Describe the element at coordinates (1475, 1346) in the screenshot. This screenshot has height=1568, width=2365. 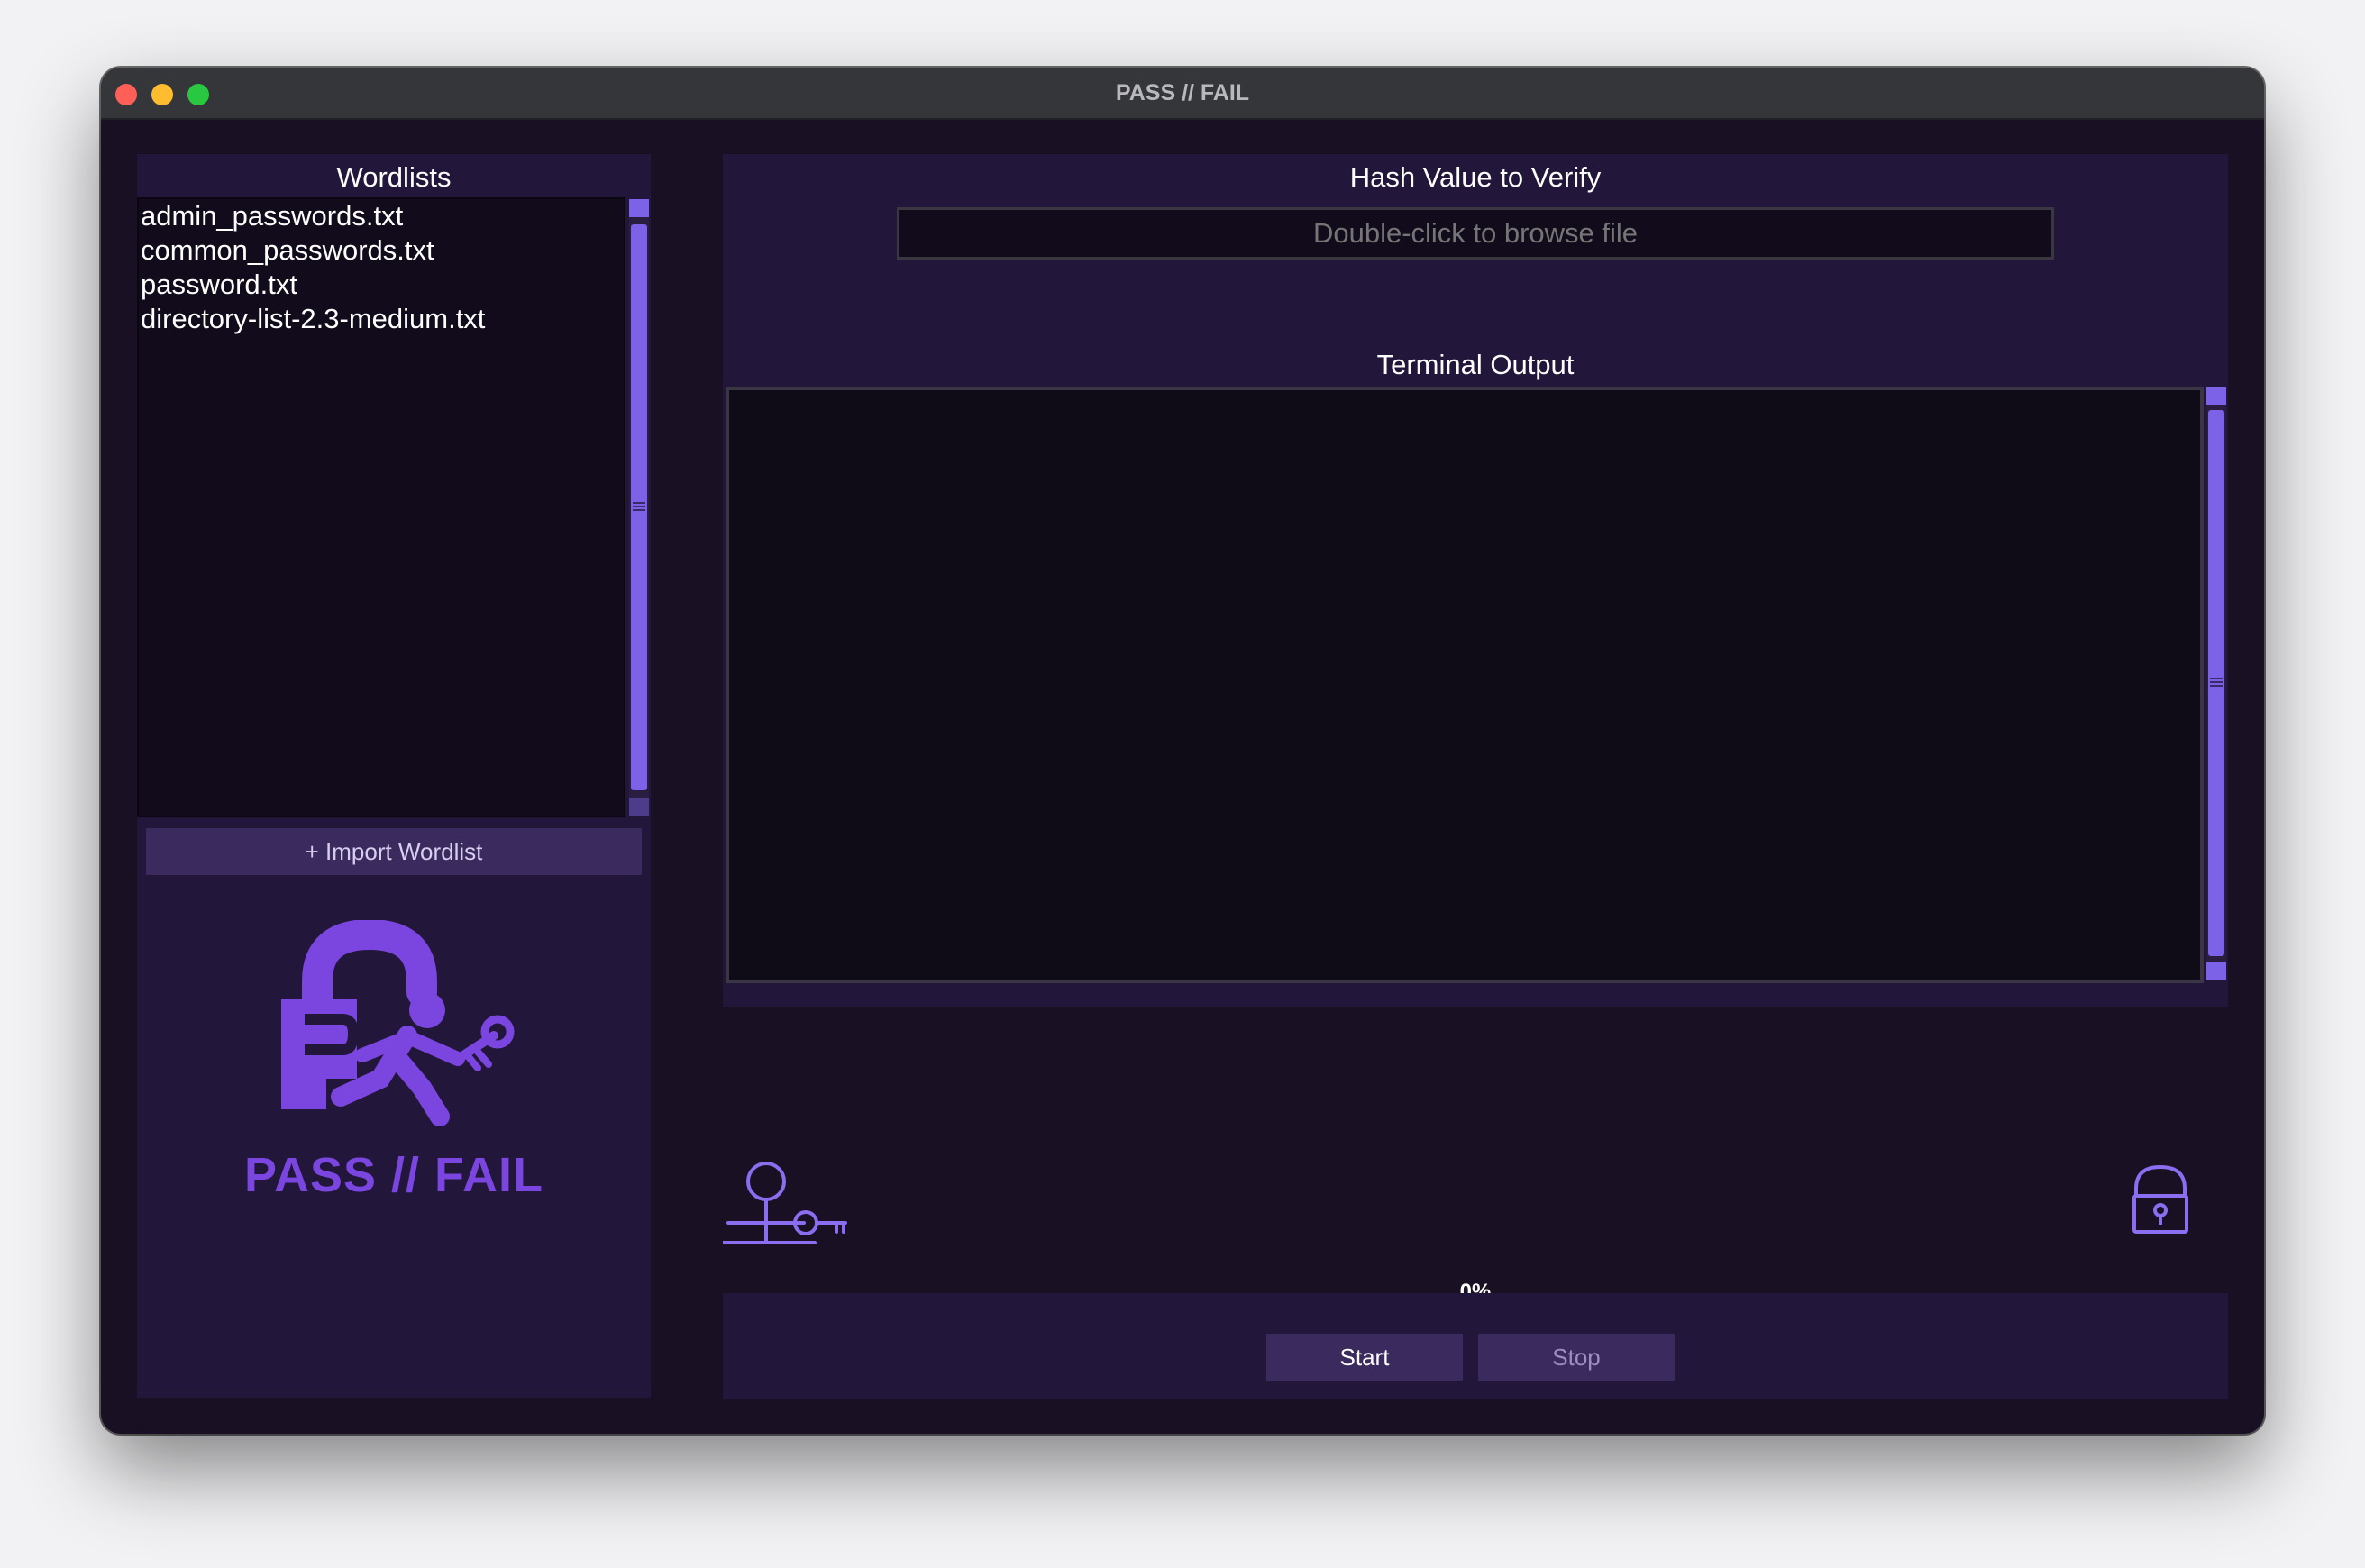
I see `control-bar: Start Stop` at that location.